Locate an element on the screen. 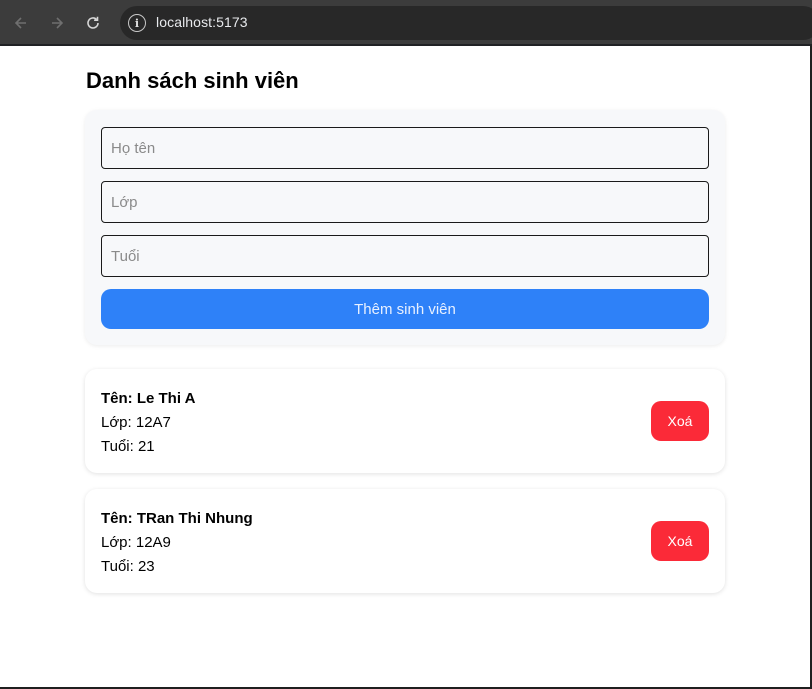 The width and height of the screenshot is (812, 689). address-bar: i localhost:5173 is located at coordinates (466, 23).